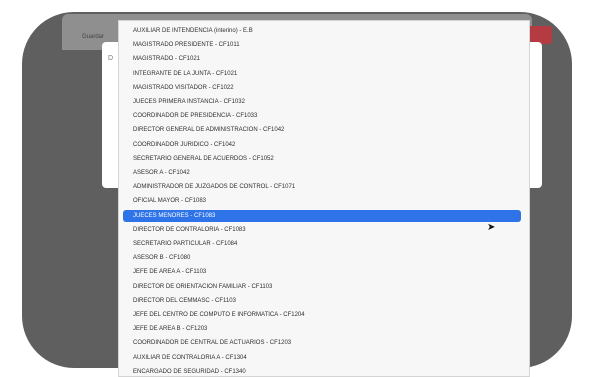 This screenshot has height=377, width=596. What do you see at coordinates (322, 371) in the screenshot?
I see `dropdown-option: ENCARGADO DE SEGURIDAD - CF1340` at bounding box center [322, 371].